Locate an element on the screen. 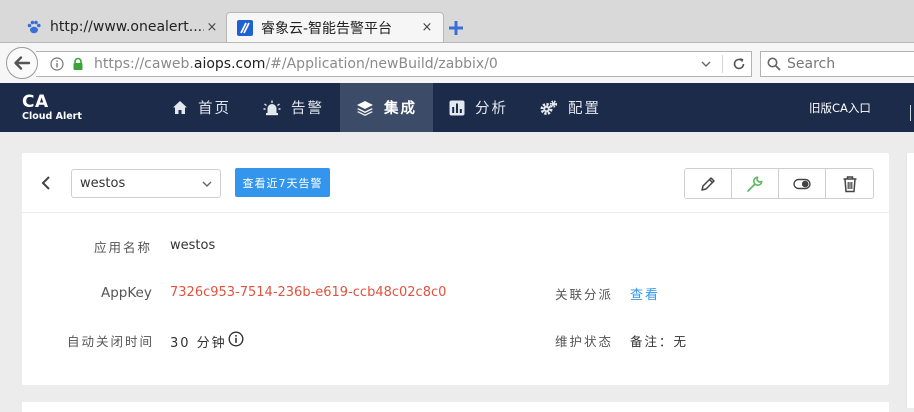 This screenshot has width=914, height=412. back-arrow-icon is located at coordinates (22, 63).